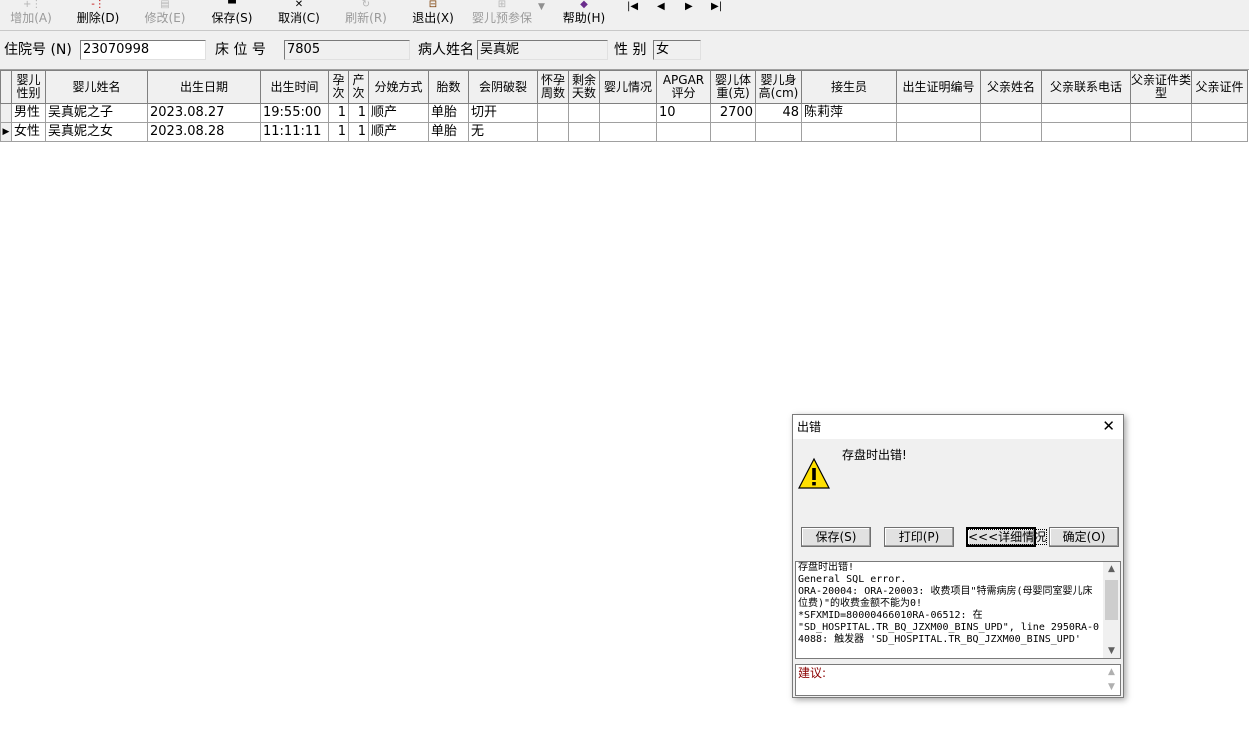 The height and width of the screenshot is (732, 1249). Describe the element at coordinates (1161, 87) in the screenshot. I see `header-father-id-type: 父亲证件类型` at that location.